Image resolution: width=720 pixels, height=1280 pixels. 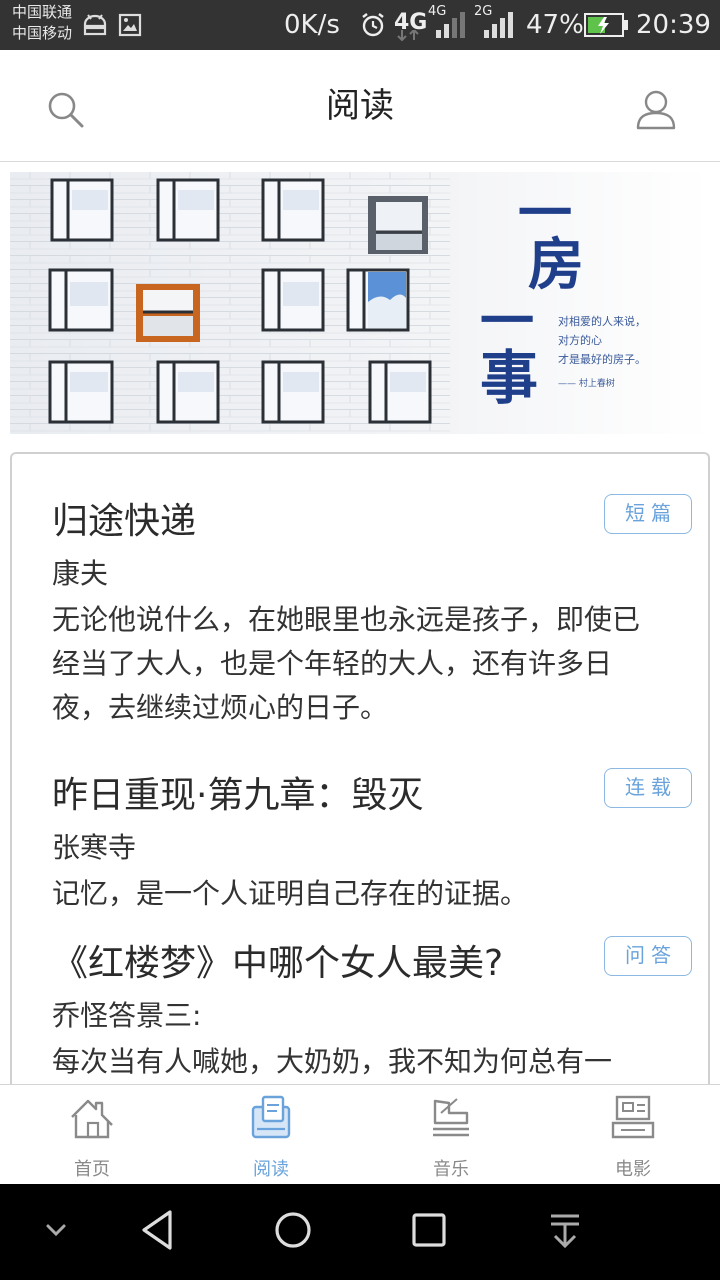 I want to click on battery-charging-icon, so click(x=606, y=25).